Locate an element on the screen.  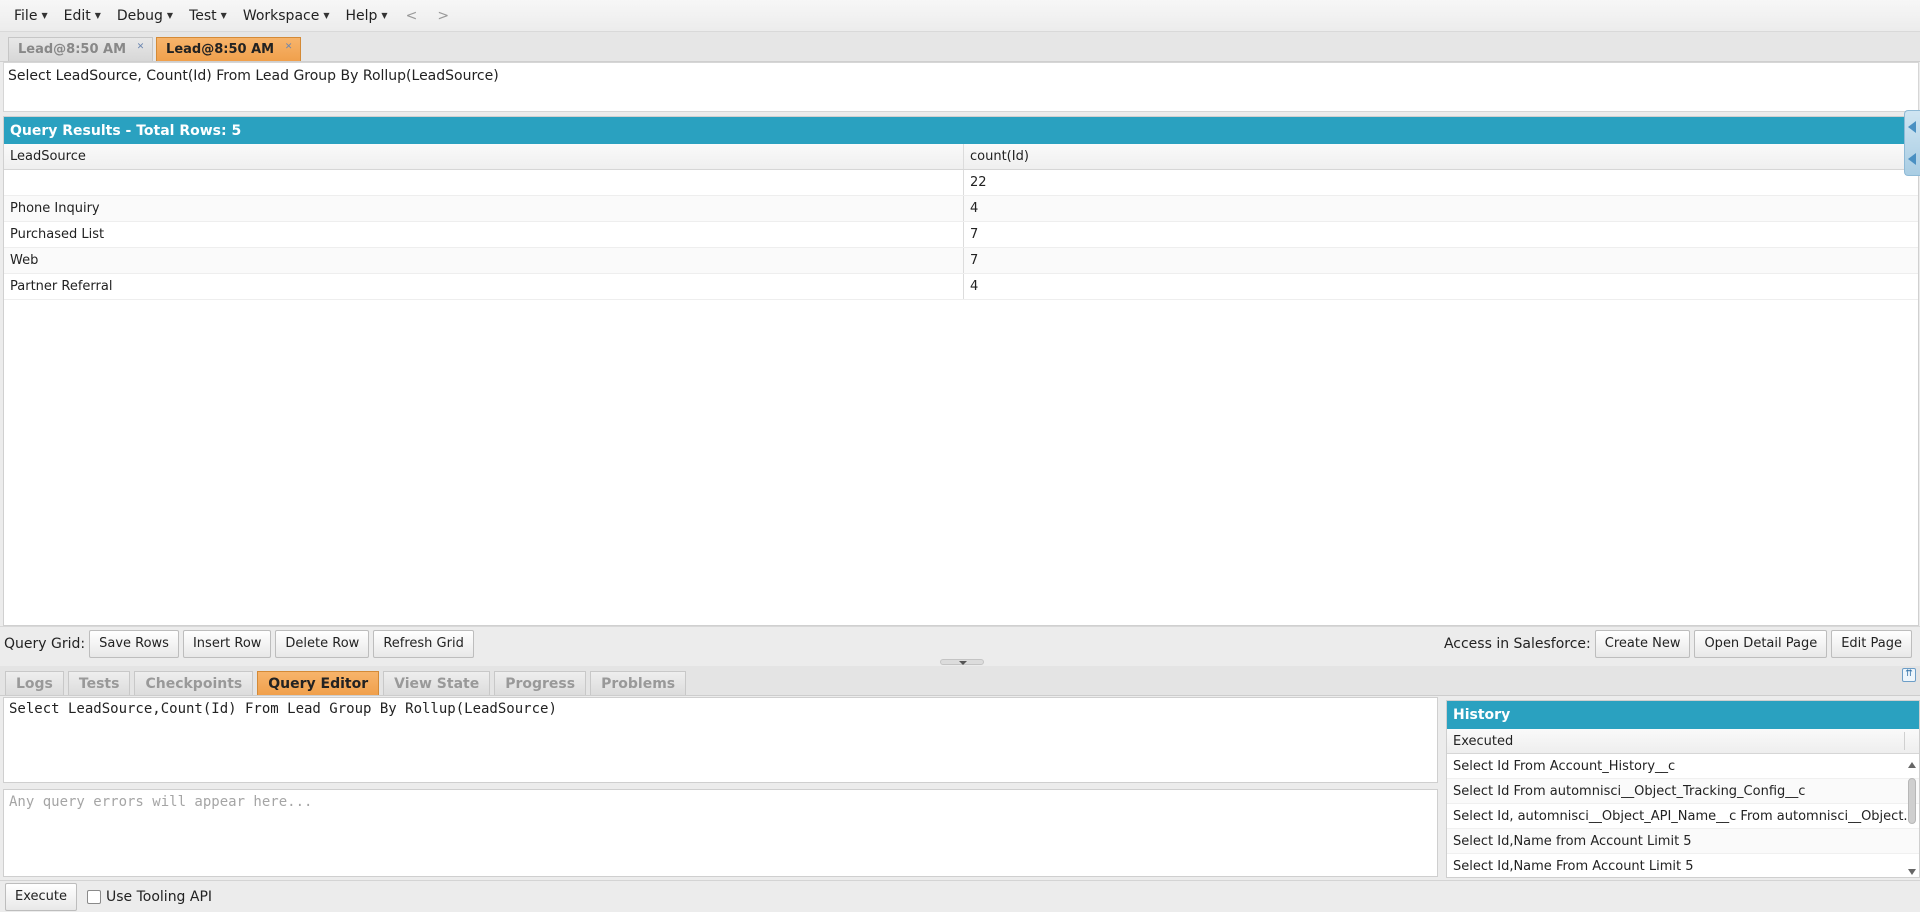
tab-problems: Problems is located at coordinates (638, 683).